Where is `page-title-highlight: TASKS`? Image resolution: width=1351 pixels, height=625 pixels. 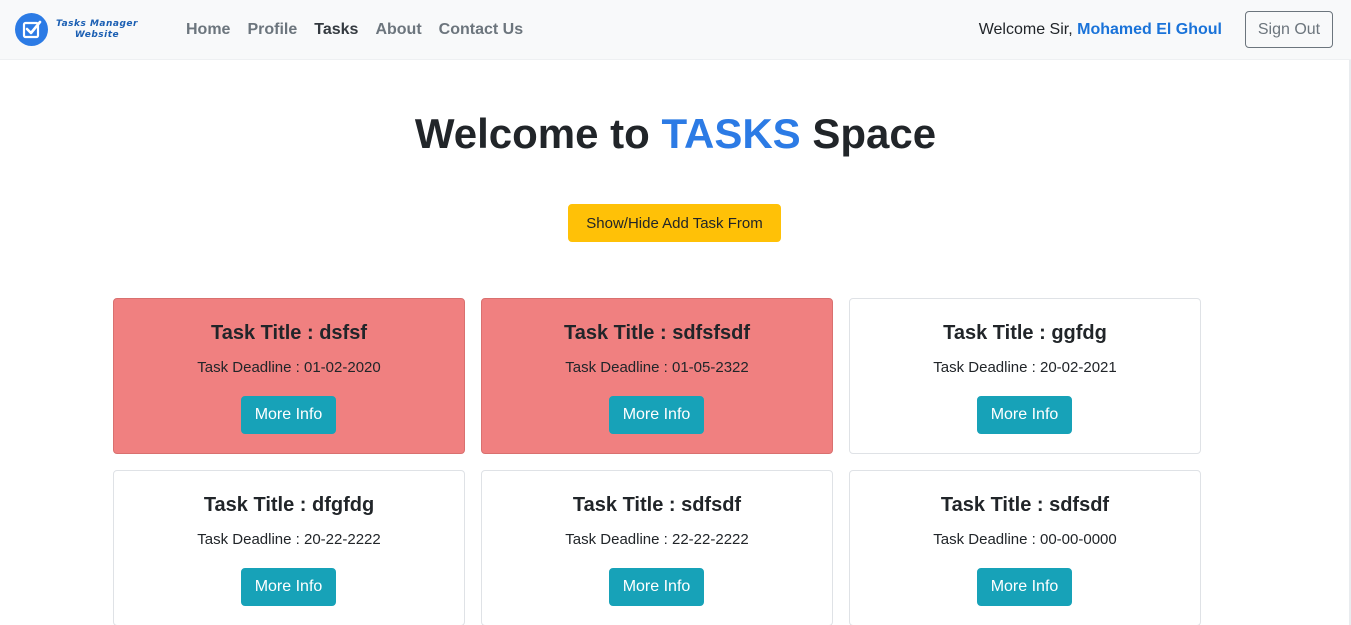 page-title-highlight: TASKS is located at coordinates (731, 133).